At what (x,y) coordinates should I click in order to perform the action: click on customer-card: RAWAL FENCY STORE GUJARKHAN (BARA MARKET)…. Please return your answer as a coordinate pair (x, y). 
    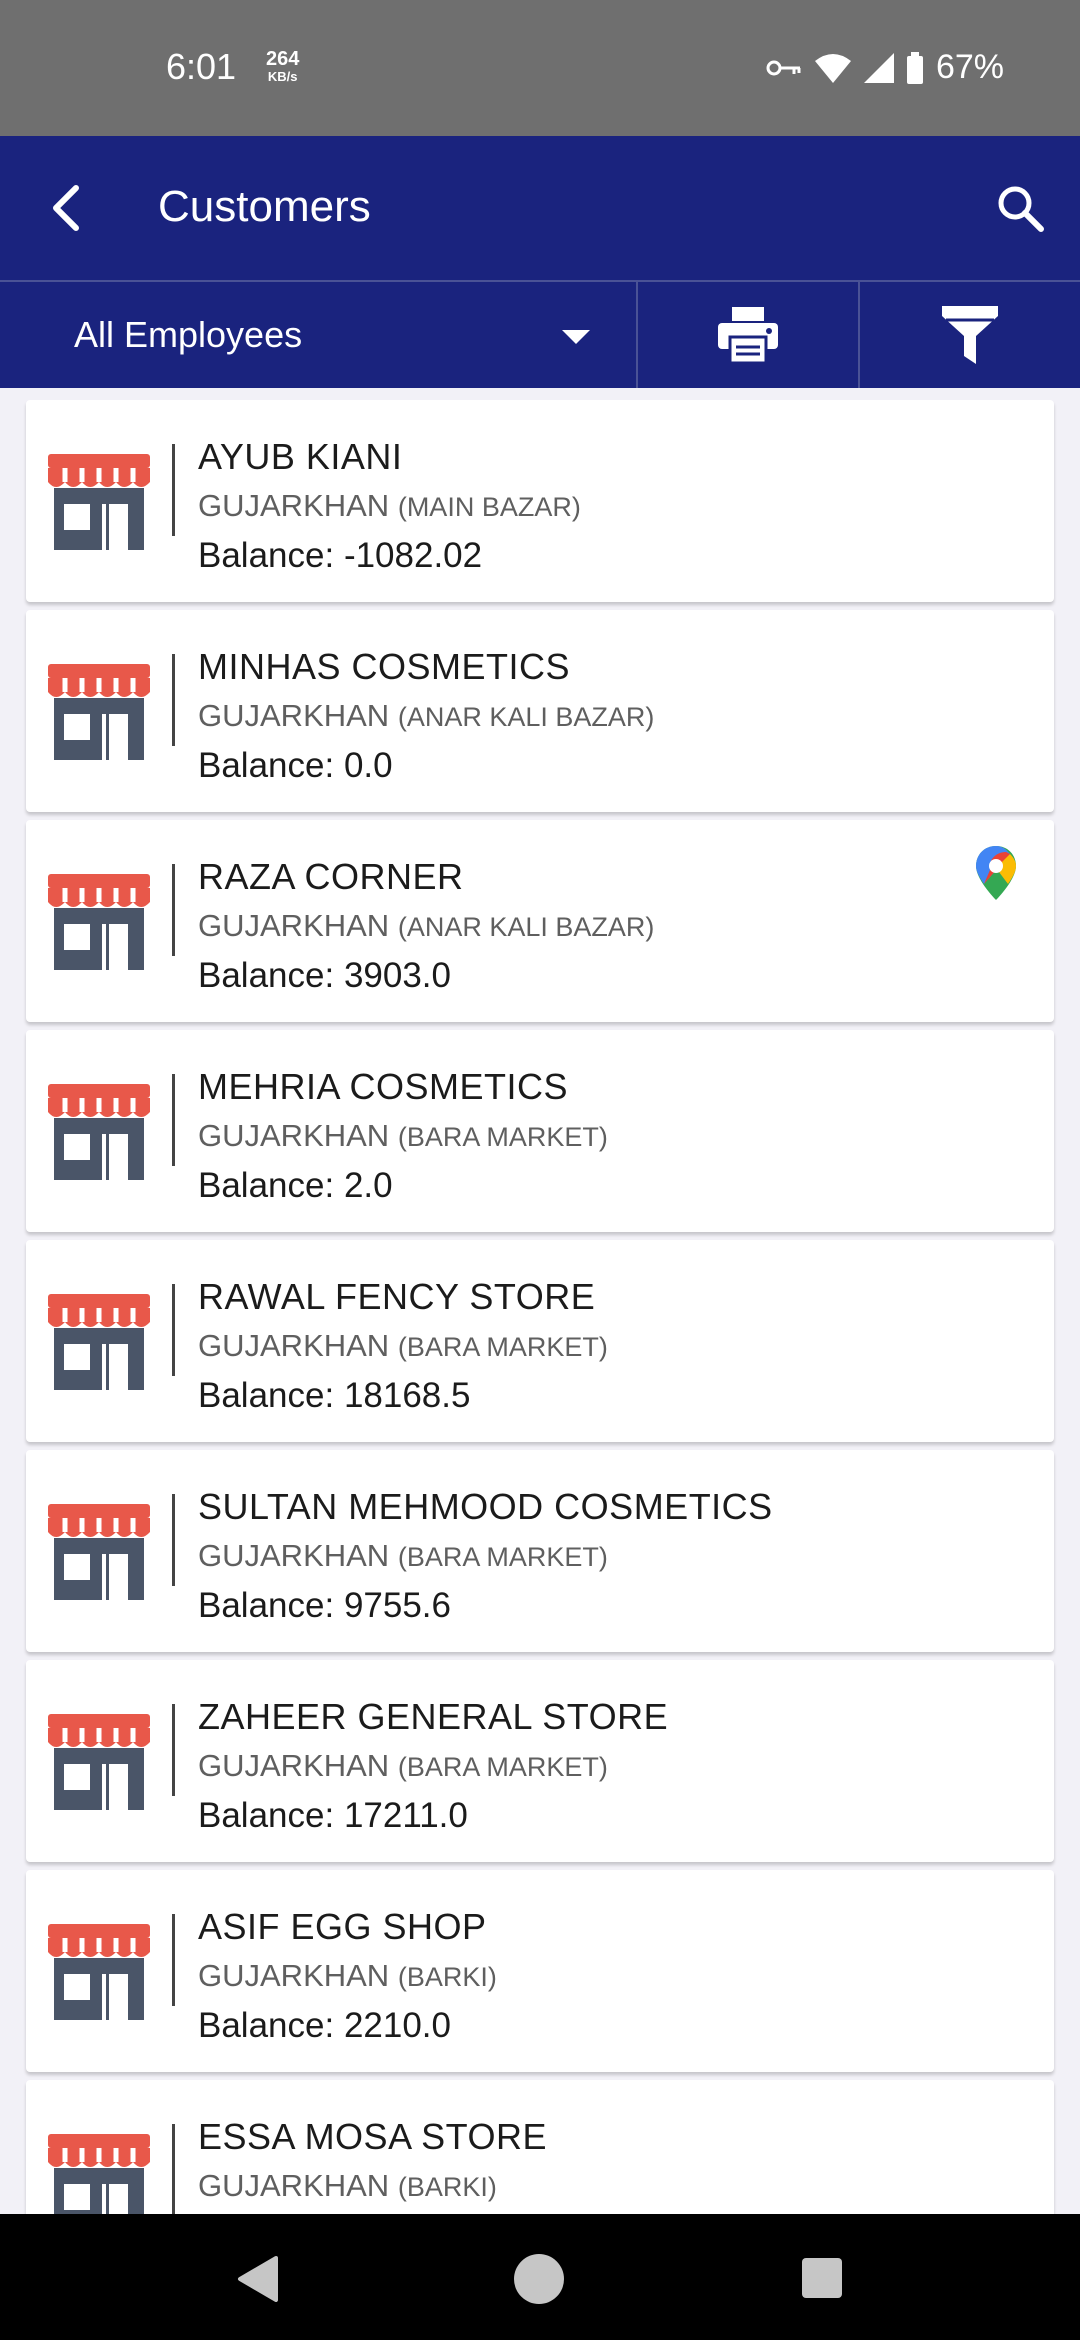
    Looking at the image, I should click on (540, 1341).